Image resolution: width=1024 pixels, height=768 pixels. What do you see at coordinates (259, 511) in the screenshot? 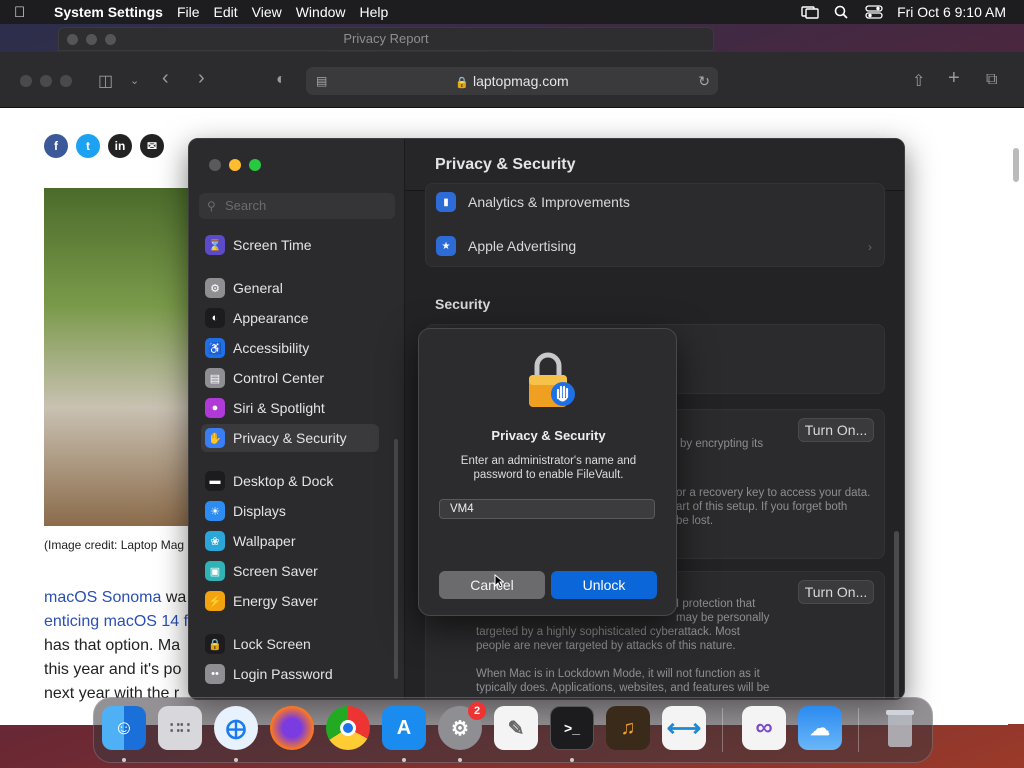
I see `sidebar-item-label: Displays` at bounding box center [259, 511].